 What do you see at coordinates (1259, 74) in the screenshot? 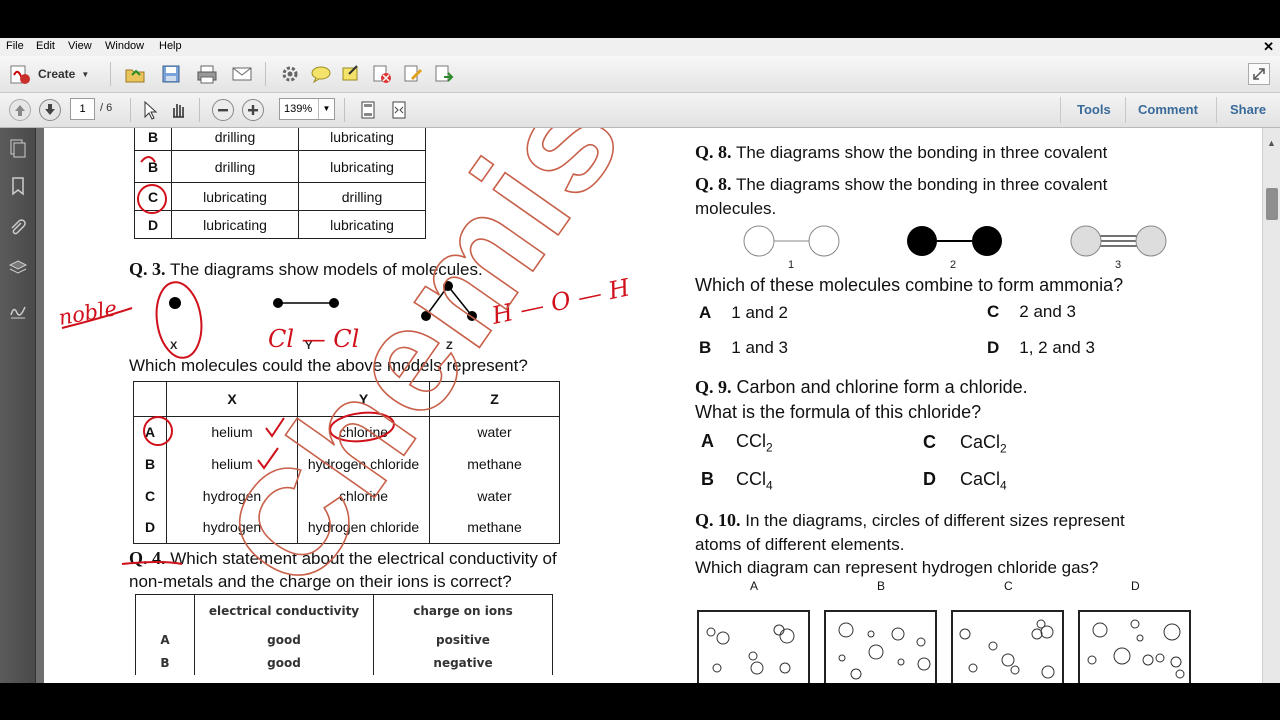
I see `expand-view-icon` at bounding box center [1259, 74].